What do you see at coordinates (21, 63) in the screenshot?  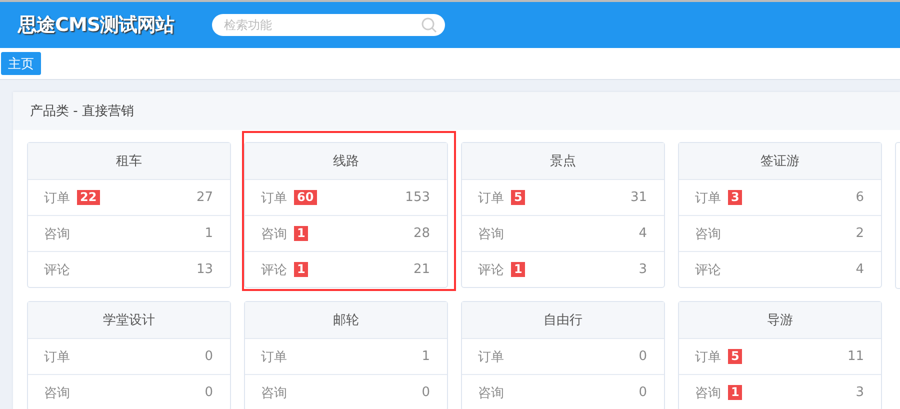 I see `home-tab: 主页` at bounding box center [21, 63].